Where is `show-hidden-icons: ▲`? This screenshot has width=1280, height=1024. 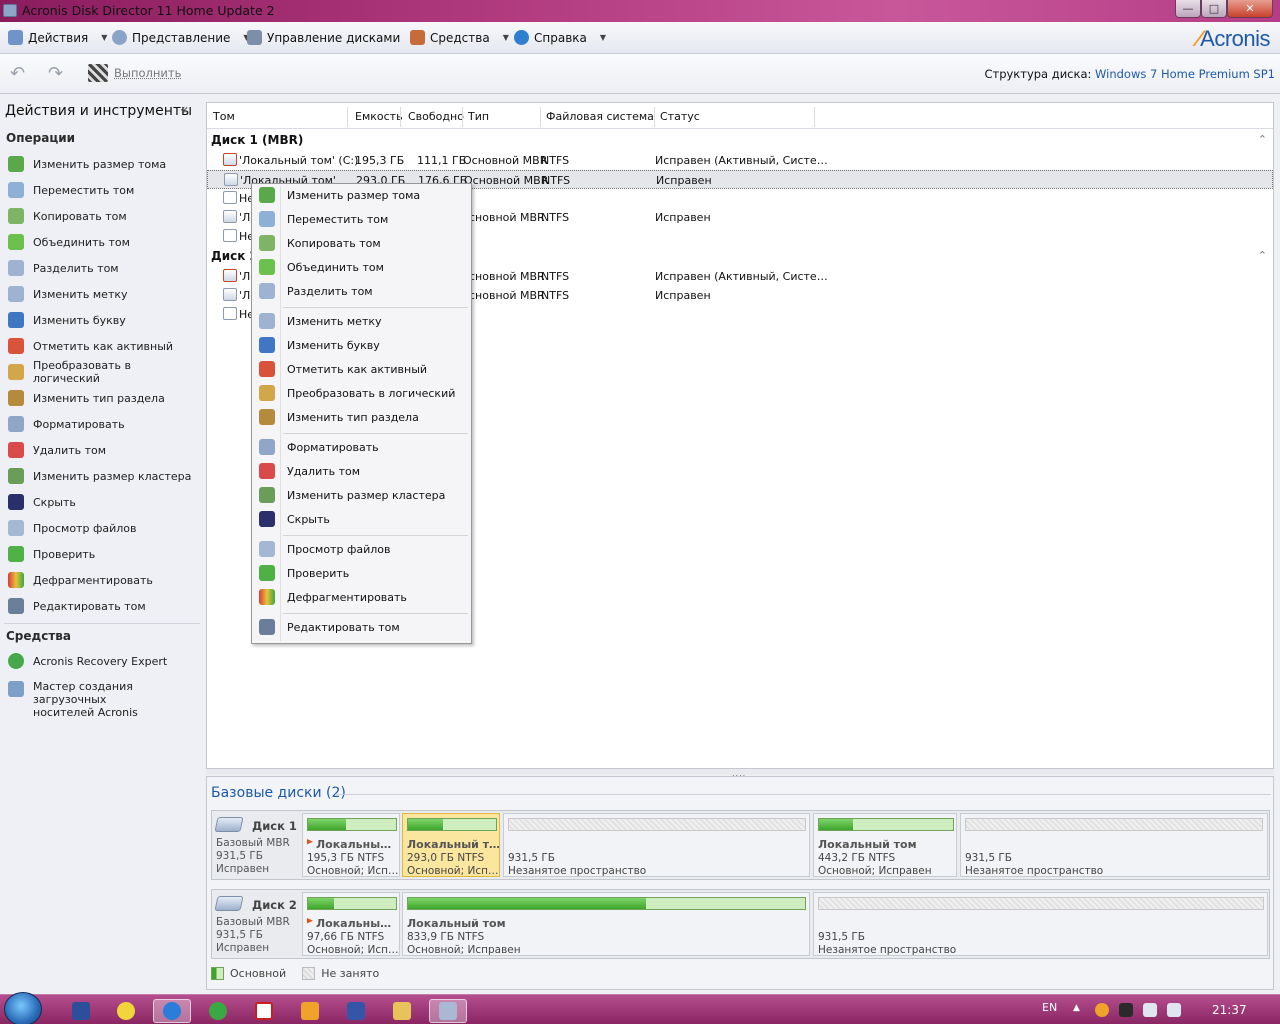 show-hidden-icons: ▲ is located at coordinates (1076, 1010).